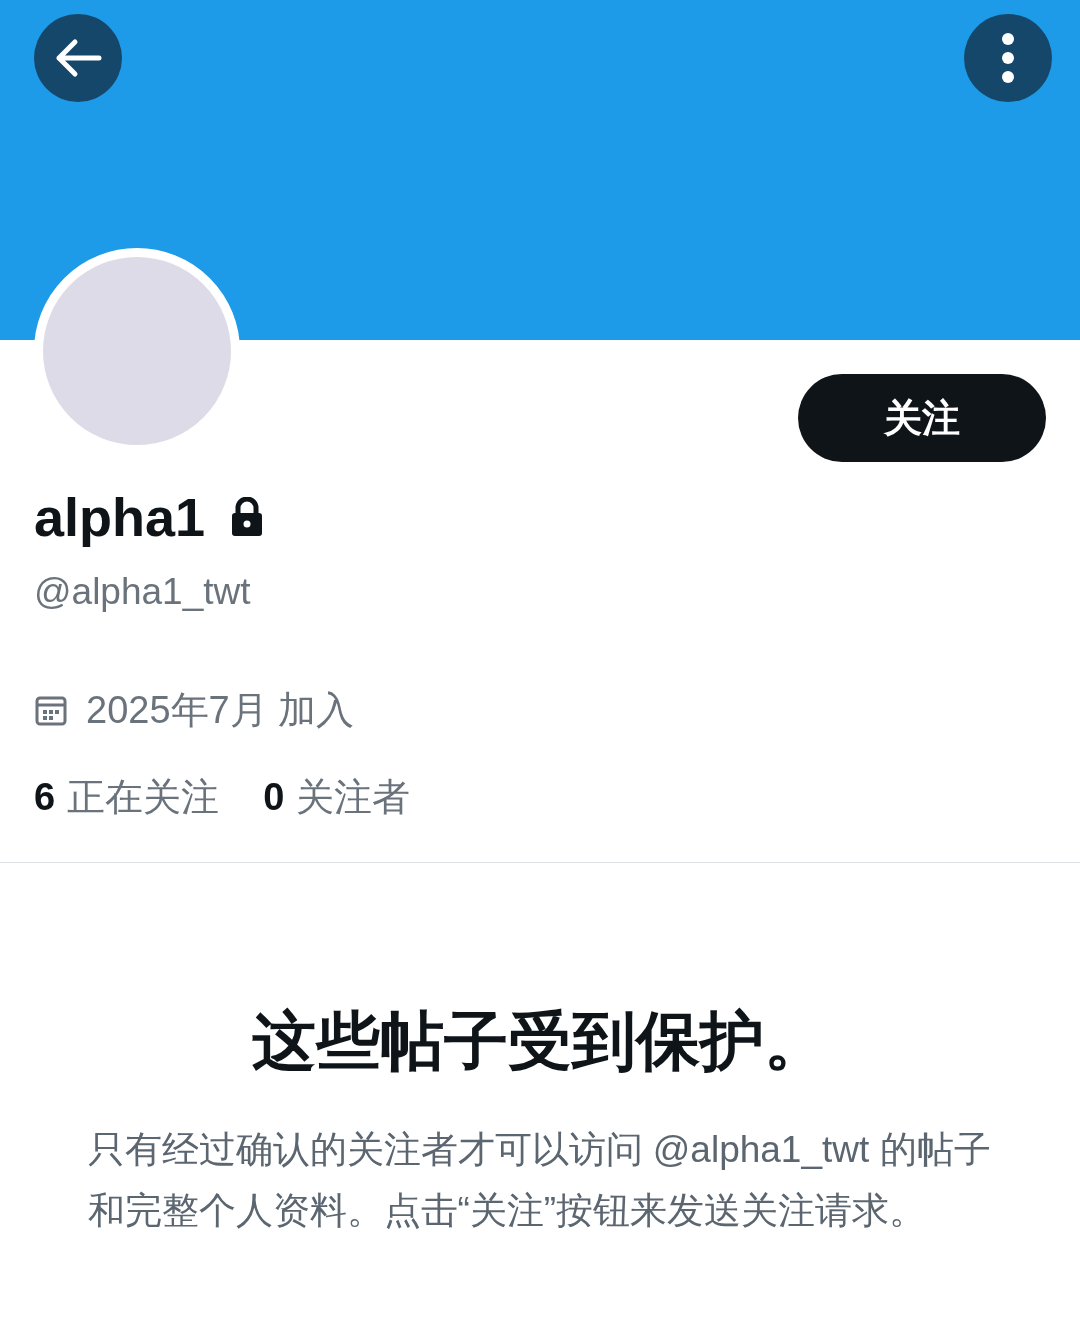 The height and width of the screenshot is (1323, 1080). I want to click on stat-label: 正在关注, so click(143, 797).